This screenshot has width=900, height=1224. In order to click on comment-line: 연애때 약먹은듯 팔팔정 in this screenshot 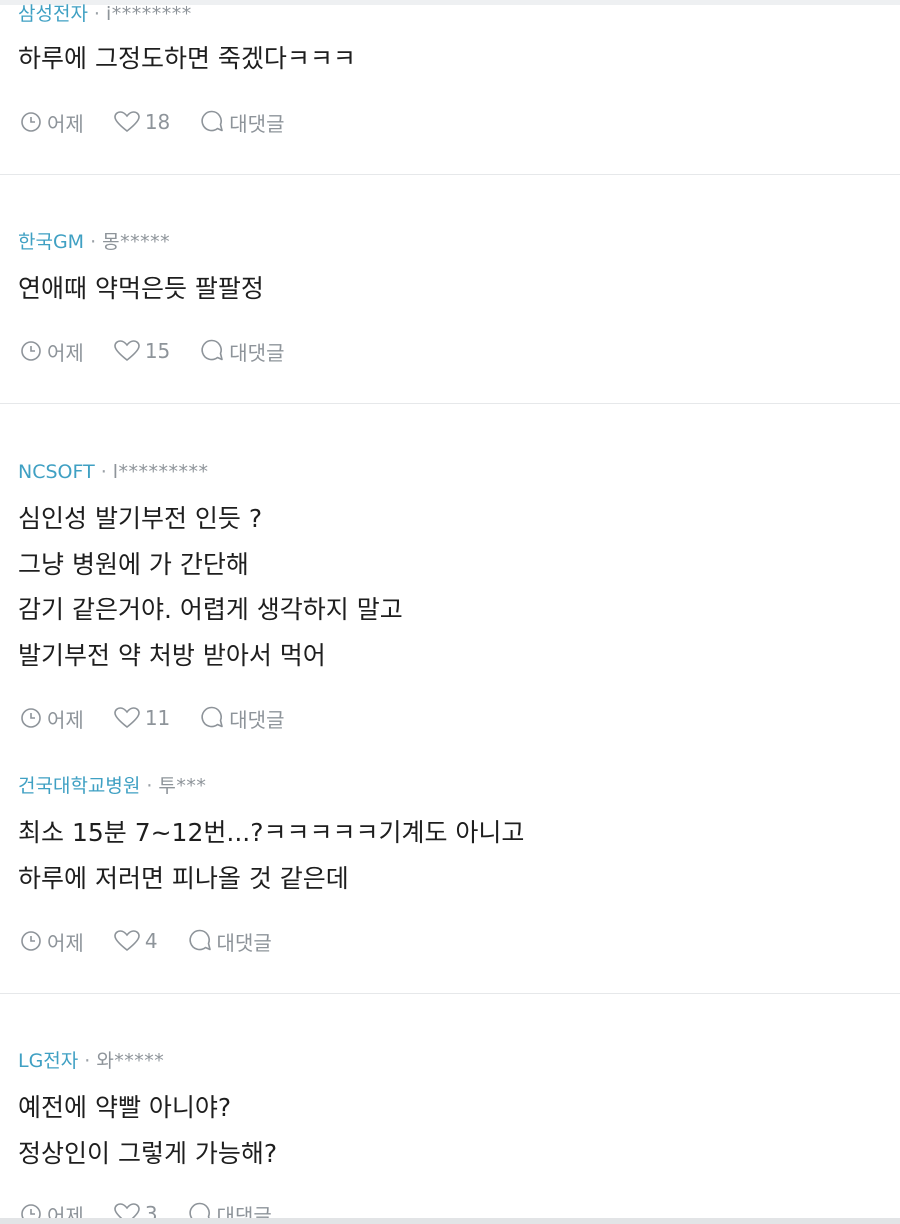, I will do `click(141, 288)`.